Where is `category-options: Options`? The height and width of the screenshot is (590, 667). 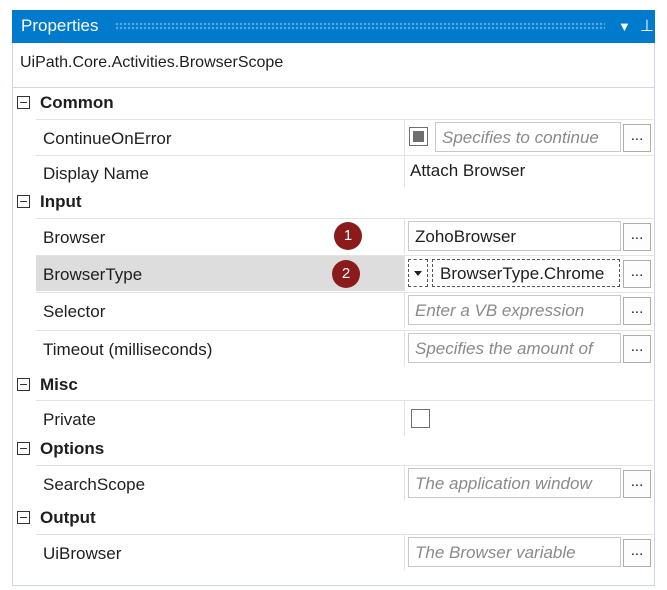
category-options: Options is located at coordinates (333, 450).